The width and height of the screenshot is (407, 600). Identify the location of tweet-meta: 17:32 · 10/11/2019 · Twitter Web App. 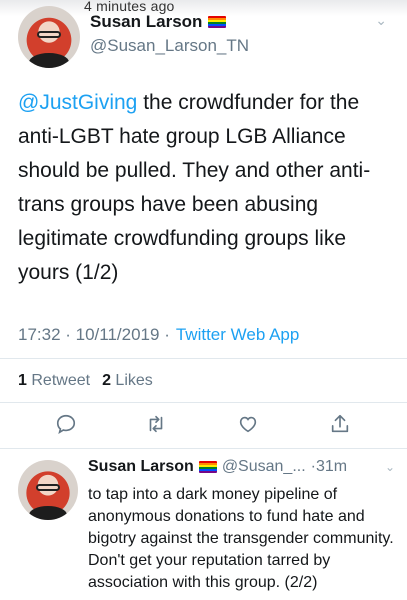
(158, 335).